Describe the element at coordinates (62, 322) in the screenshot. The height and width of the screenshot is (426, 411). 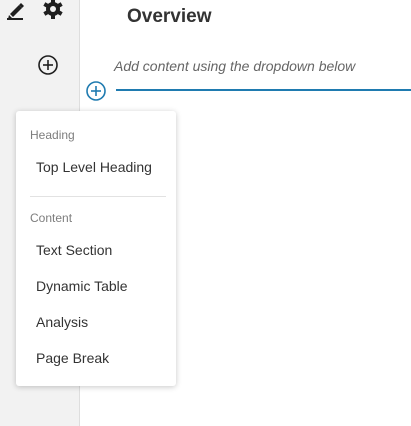
I see `menu-item-analysis: Analysis` at that location.